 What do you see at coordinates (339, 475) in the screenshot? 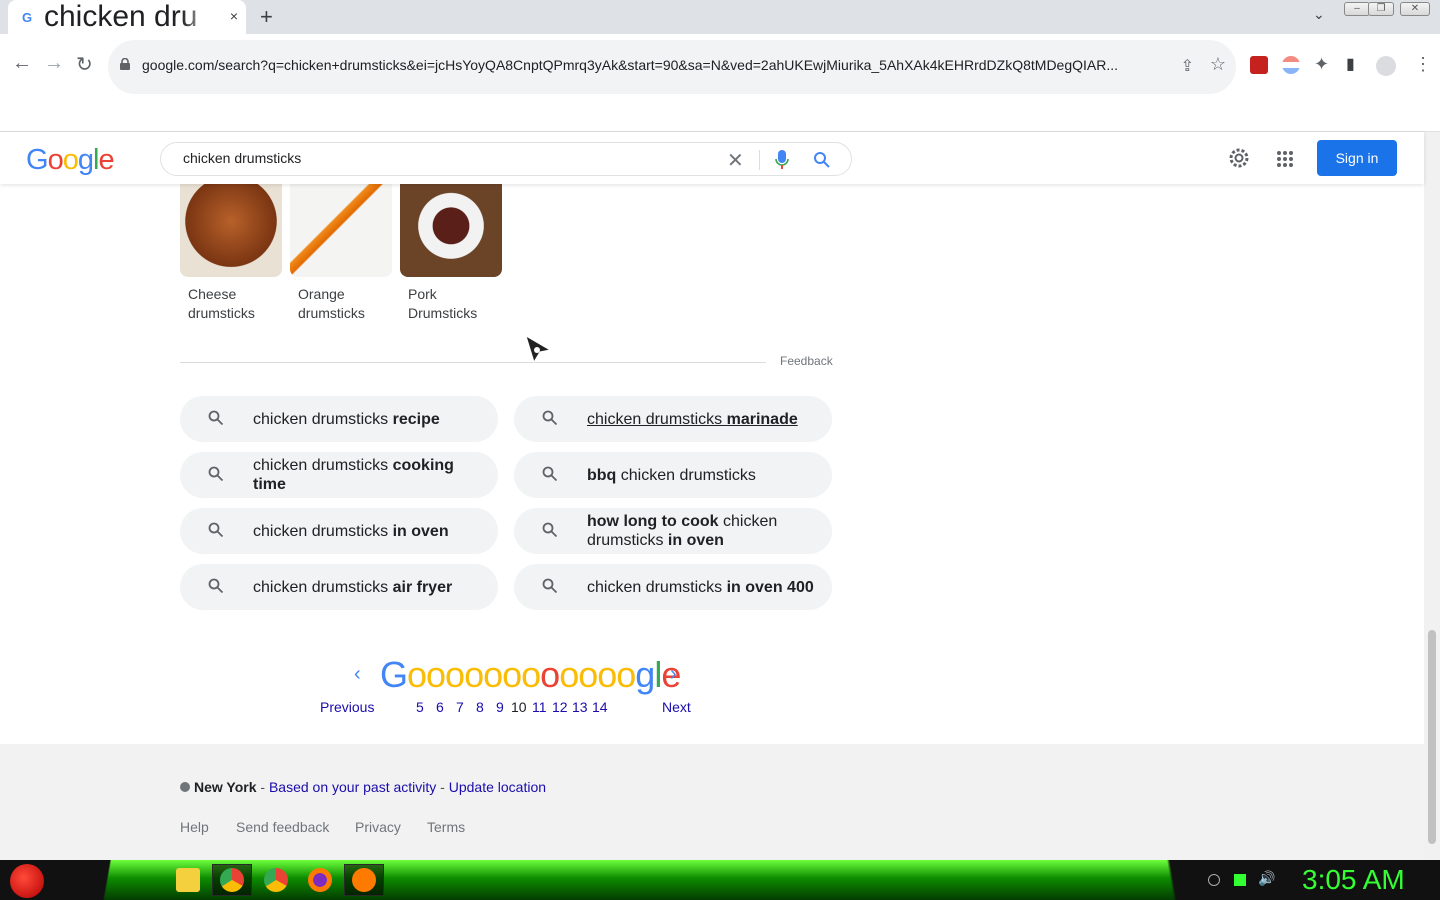
I see `related-search-chip: chicken drumsticks cooking time` at bounding box center [339, 475].